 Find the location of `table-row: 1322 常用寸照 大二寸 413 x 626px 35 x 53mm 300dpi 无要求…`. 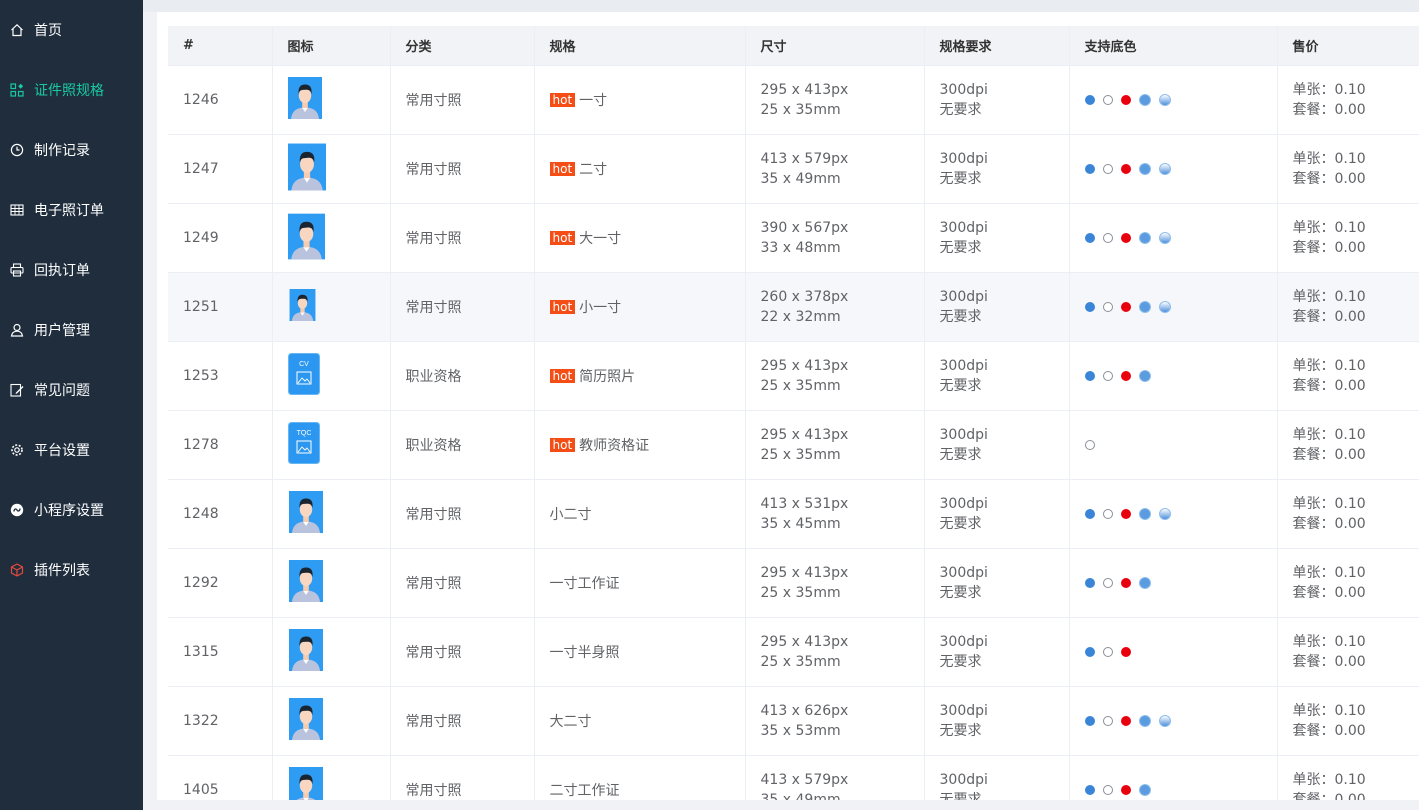

table-row: 1322 常用寸照 大二寸 413 x 626px 35 x 53mm 300dpi 无要求… is located at coordinates (793, 721).